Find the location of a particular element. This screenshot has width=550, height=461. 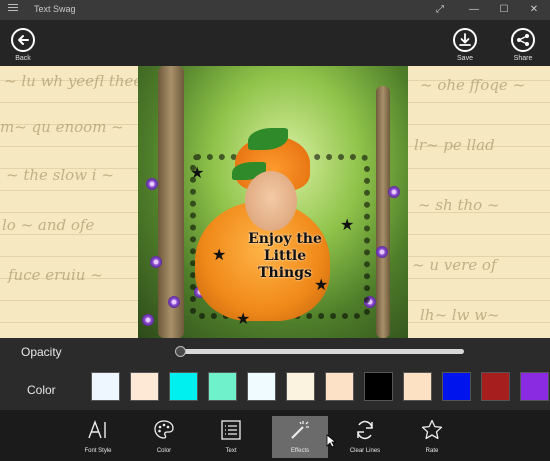

clear-lines-button: Clear Lines is located at coordinates (365, 437).